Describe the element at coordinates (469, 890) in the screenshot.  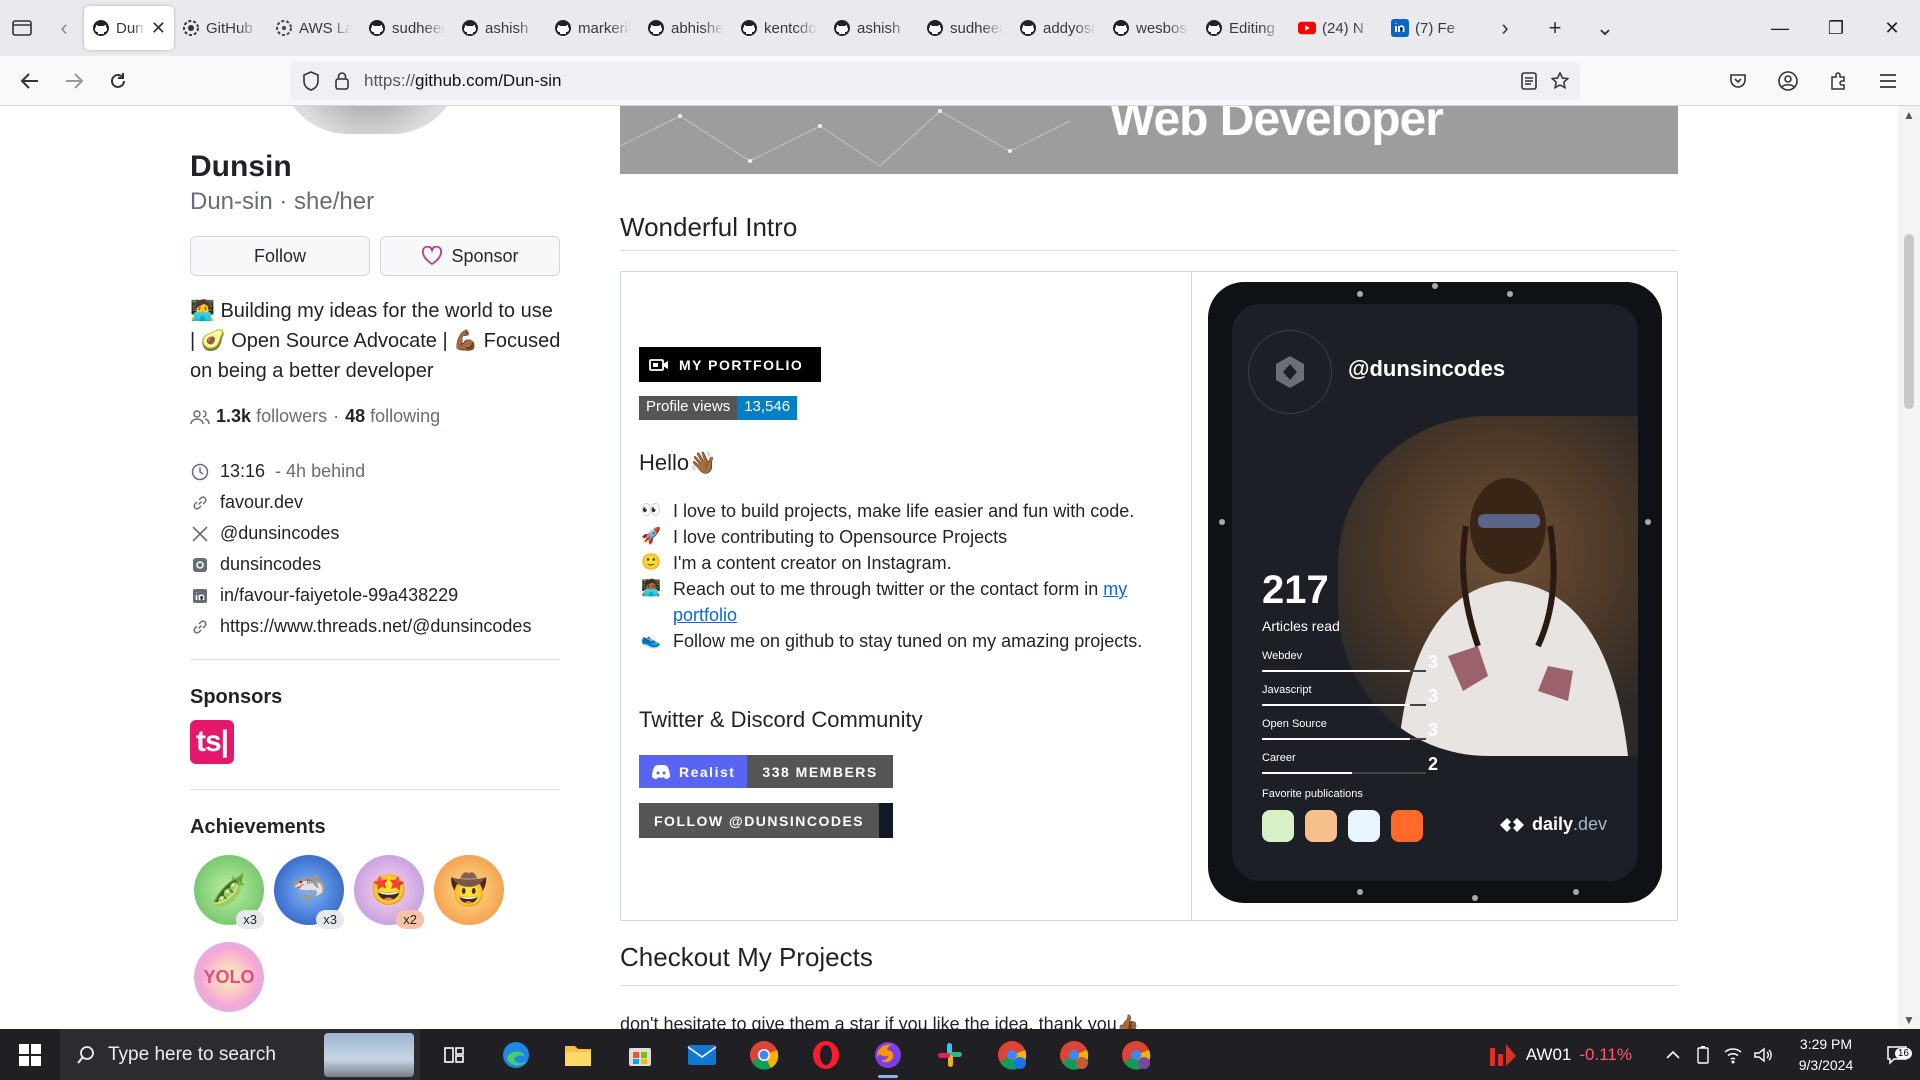
I see `achievement-quickdraw: 🤠` at that location.